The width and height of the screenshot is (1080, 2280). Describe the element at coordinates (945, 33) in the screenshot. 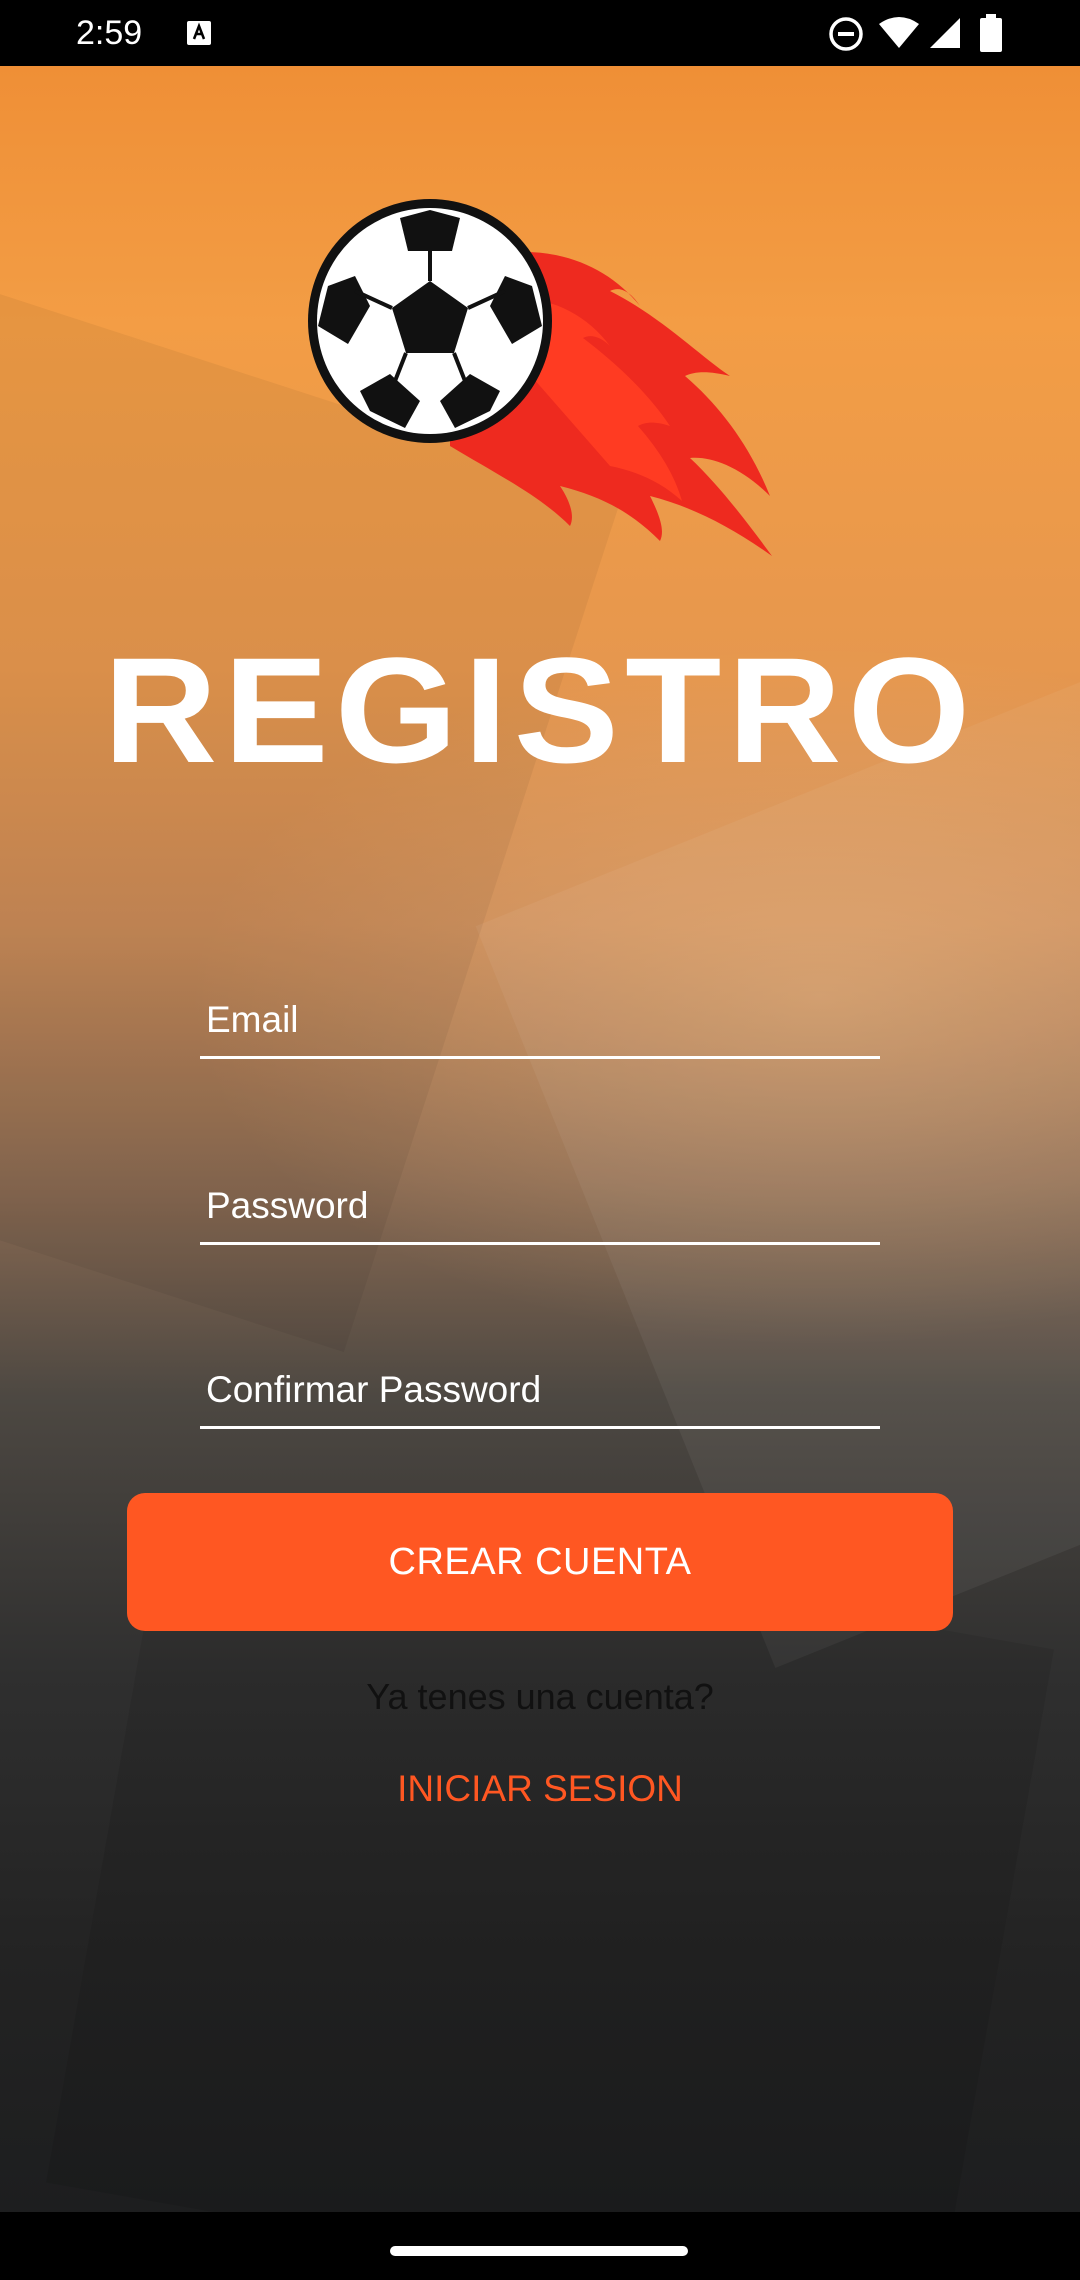

I see `signal-icon` at that location.